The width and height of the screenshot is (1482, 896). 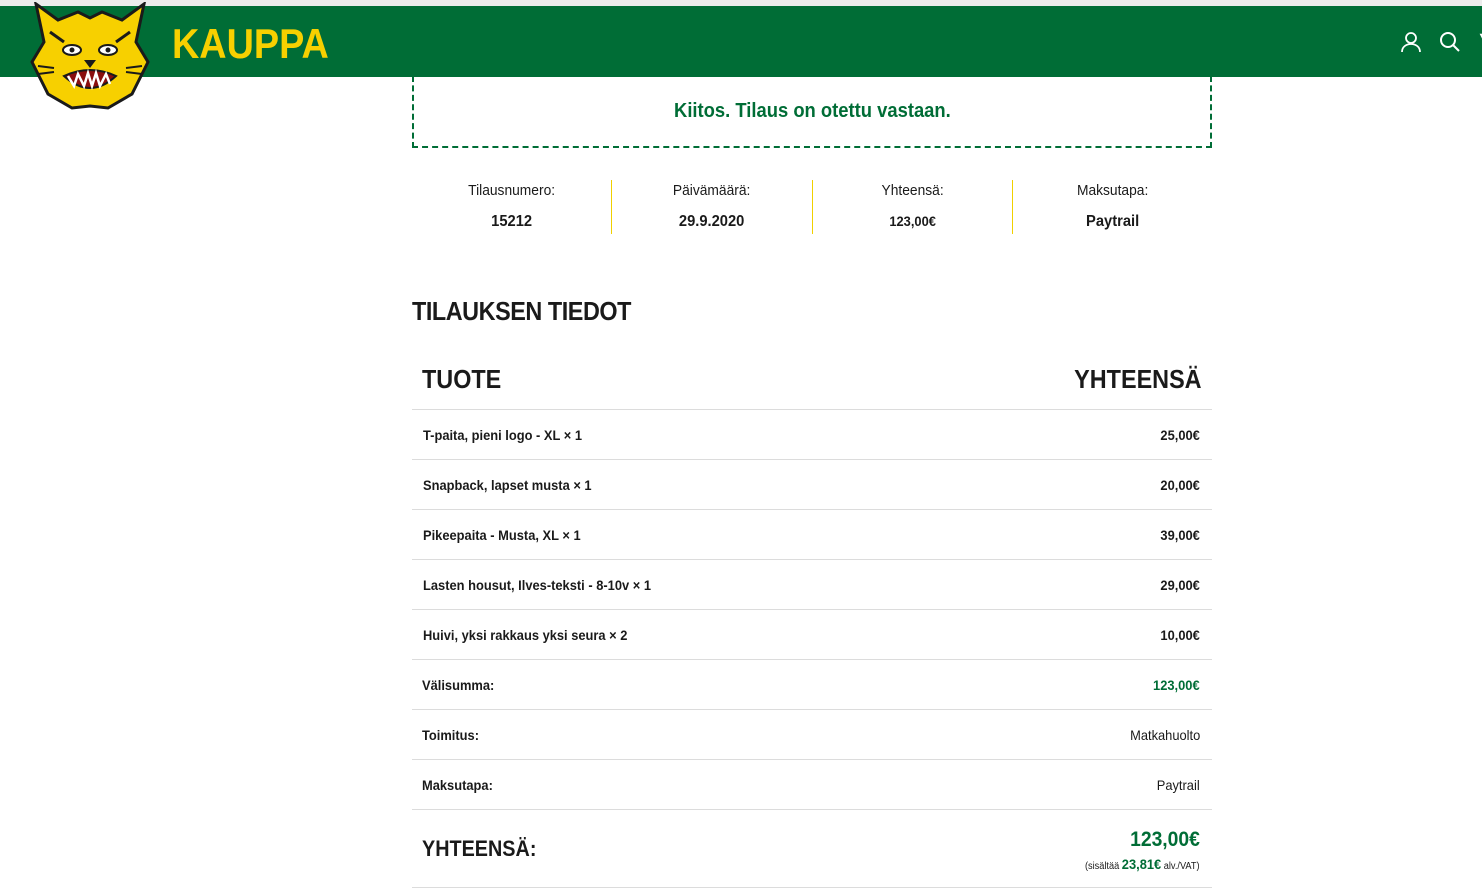 I want to click on product-cell: Pikeepaita - Musta, XL × 1, so click(x=502, y=535).